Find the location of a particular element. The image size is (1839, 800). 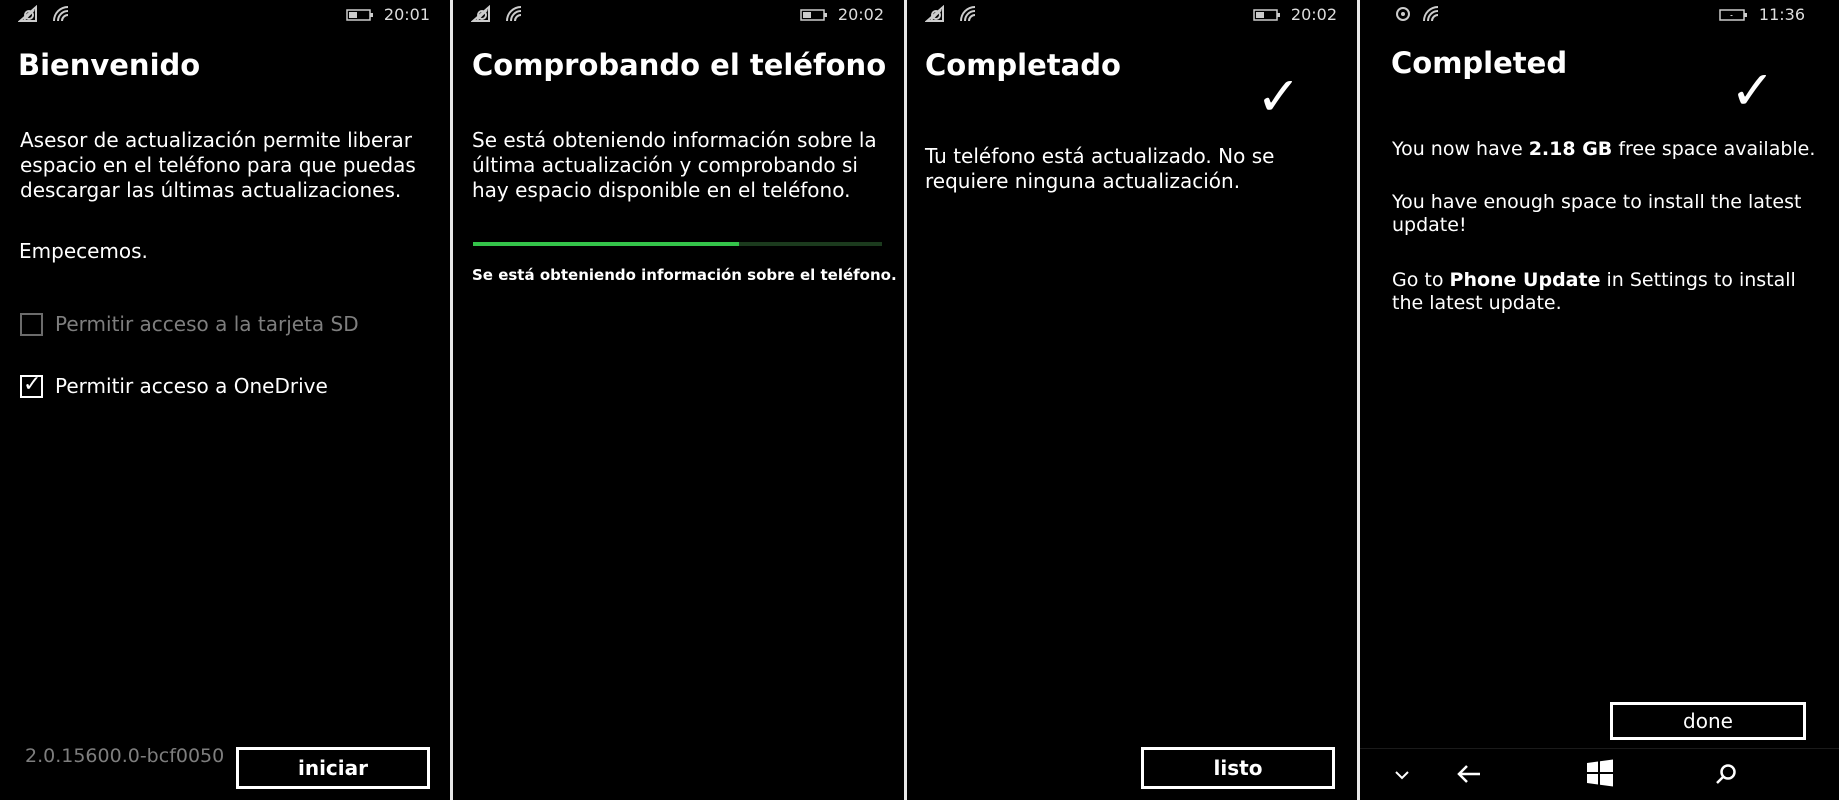

sd-card-label: Permitir acceso a la tarjeta SD is located at coordinates (207, 324).